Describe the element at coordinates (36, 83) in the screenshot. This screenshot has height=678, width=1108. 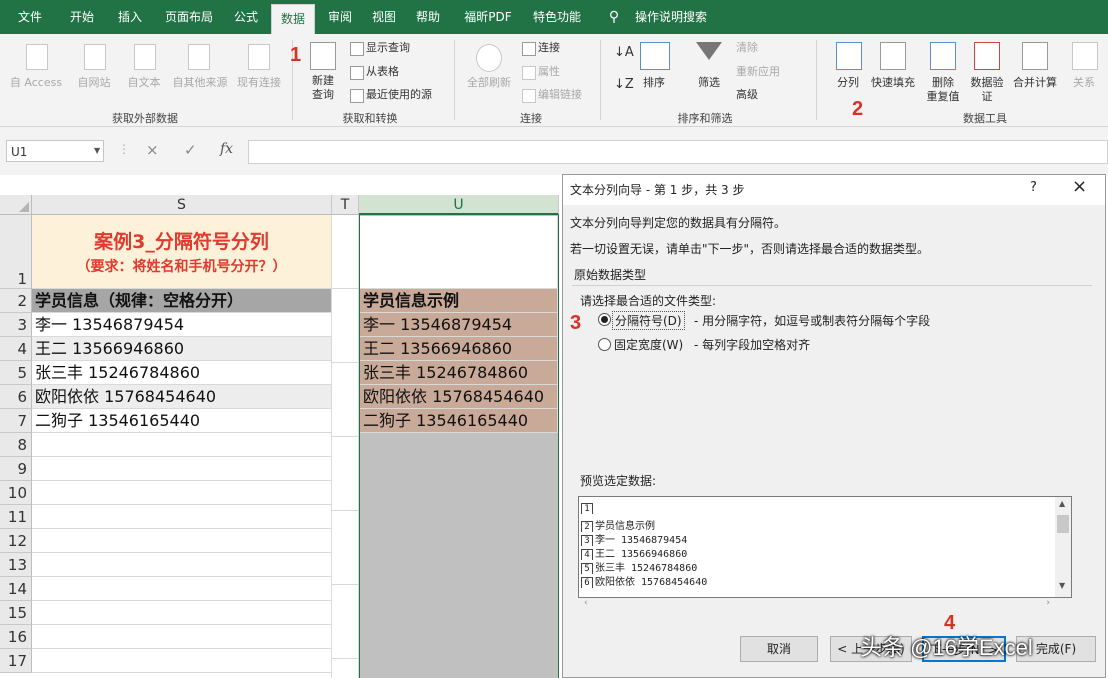
I see `from-access-button: 自 Access` at that location.